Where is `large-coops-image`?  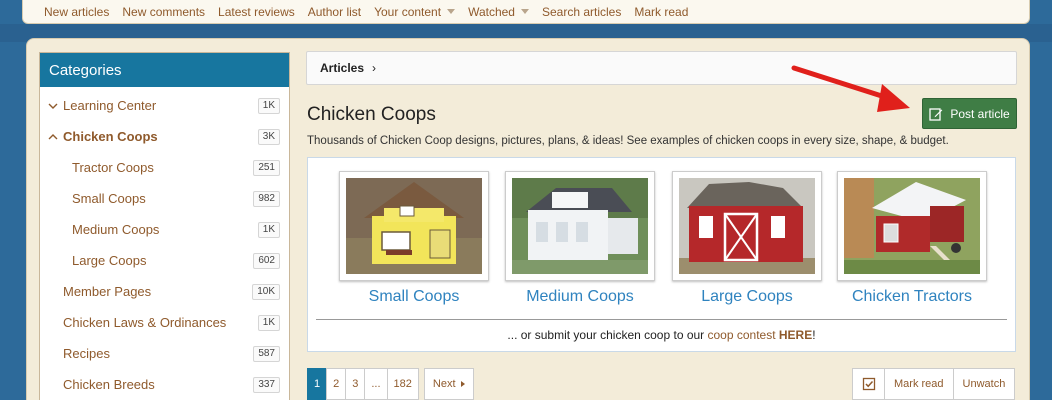
large-coops-image is located at coordinates (747, 226).